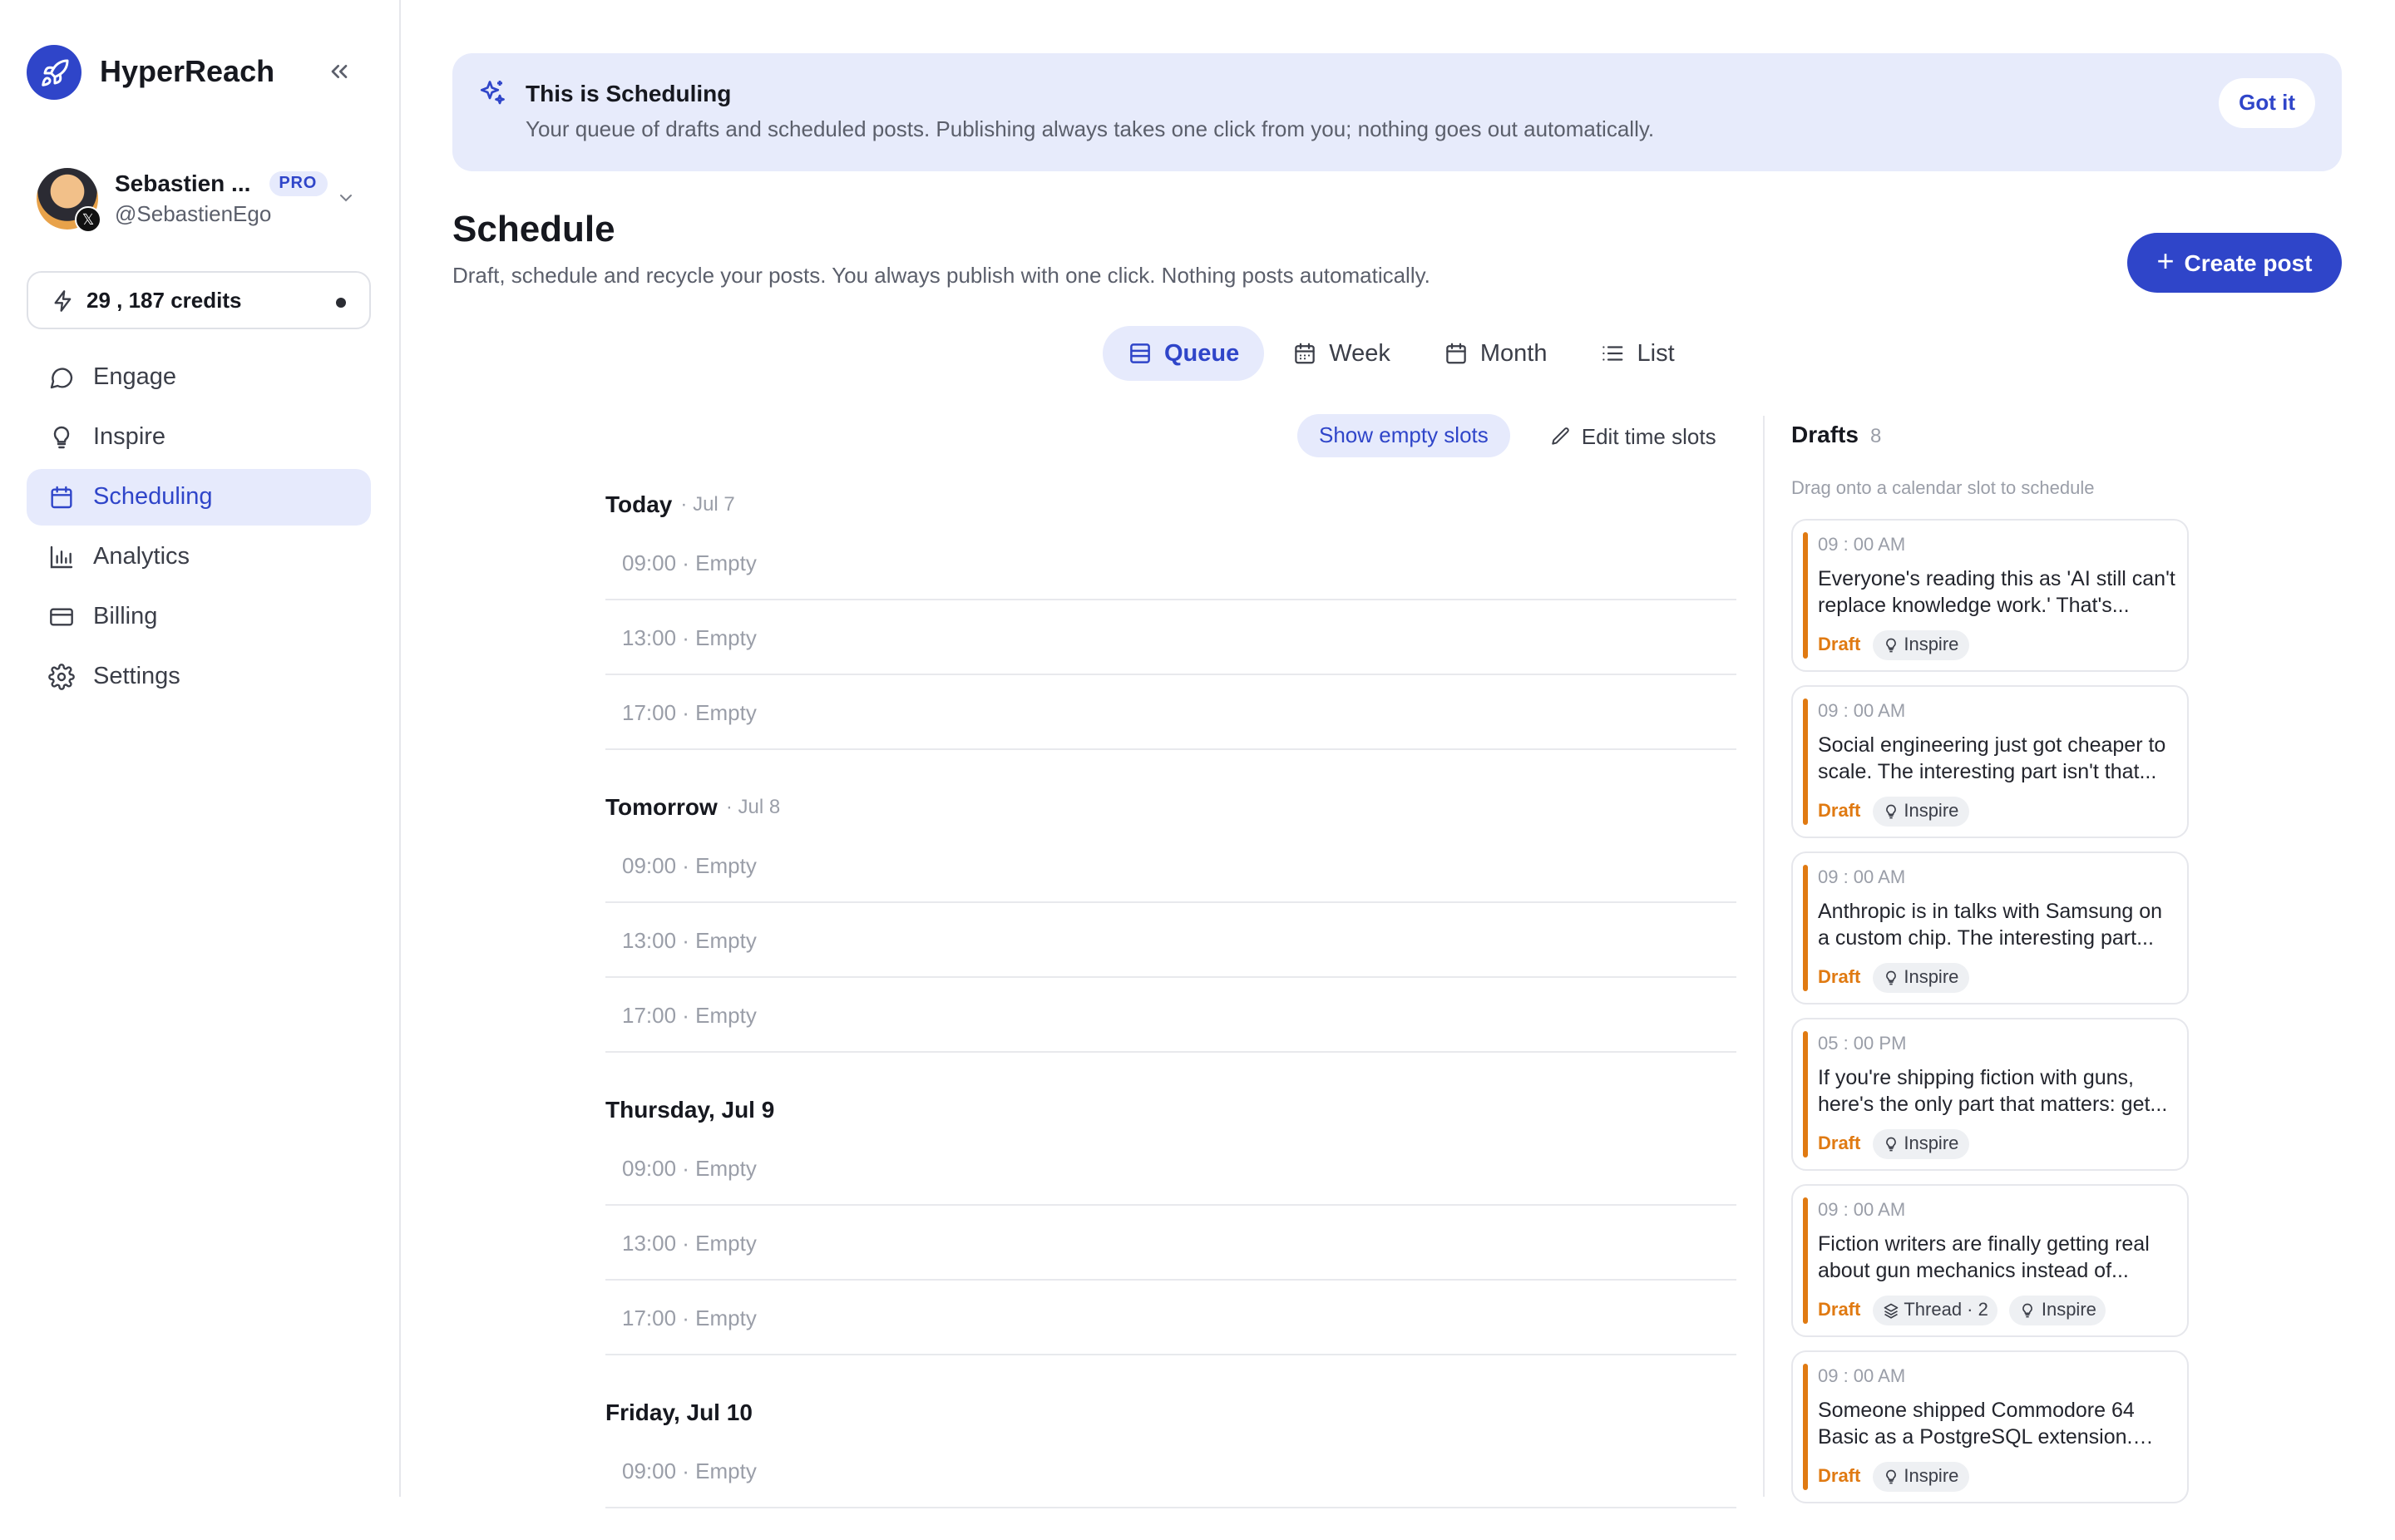 Image resolution: width=2395 pixels, height=1540 pixels. What do you see at coordinates (141, 557) in the screenshot?
I see `nav-label: Analytics` at bounding box center [141, 557].